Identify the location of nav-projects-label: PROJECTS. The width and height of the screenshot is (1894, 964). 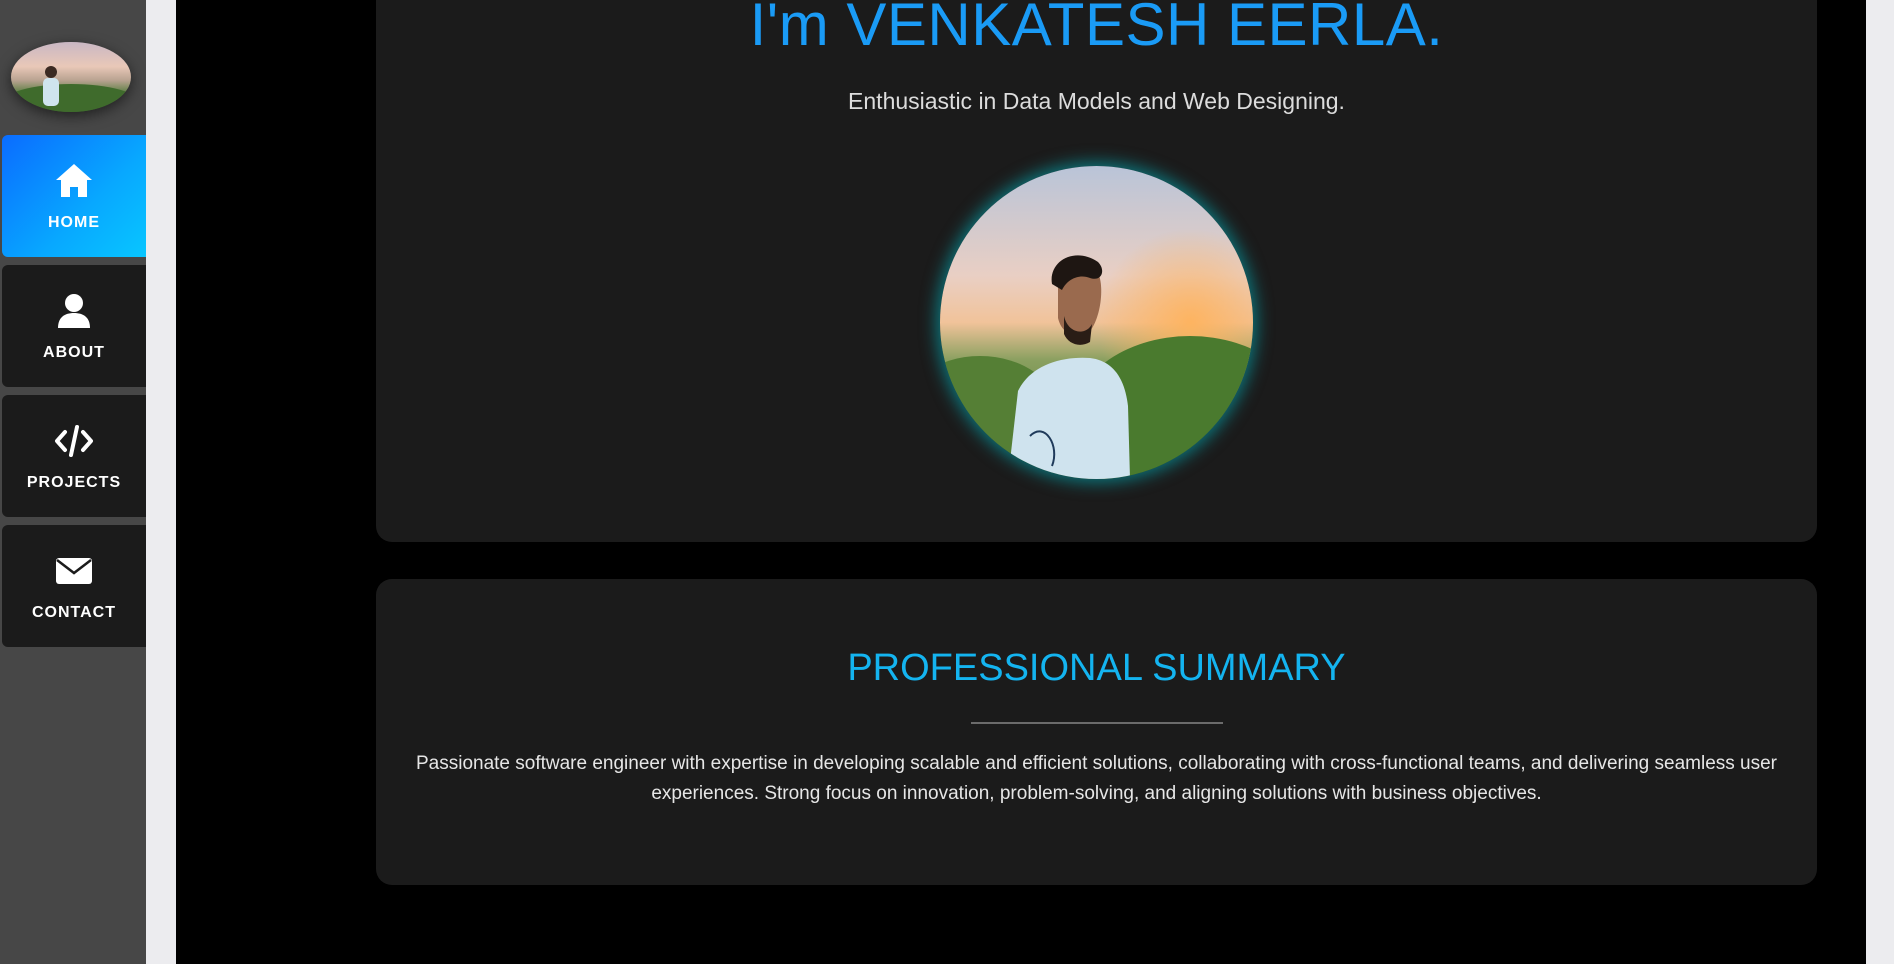
(74, 482).